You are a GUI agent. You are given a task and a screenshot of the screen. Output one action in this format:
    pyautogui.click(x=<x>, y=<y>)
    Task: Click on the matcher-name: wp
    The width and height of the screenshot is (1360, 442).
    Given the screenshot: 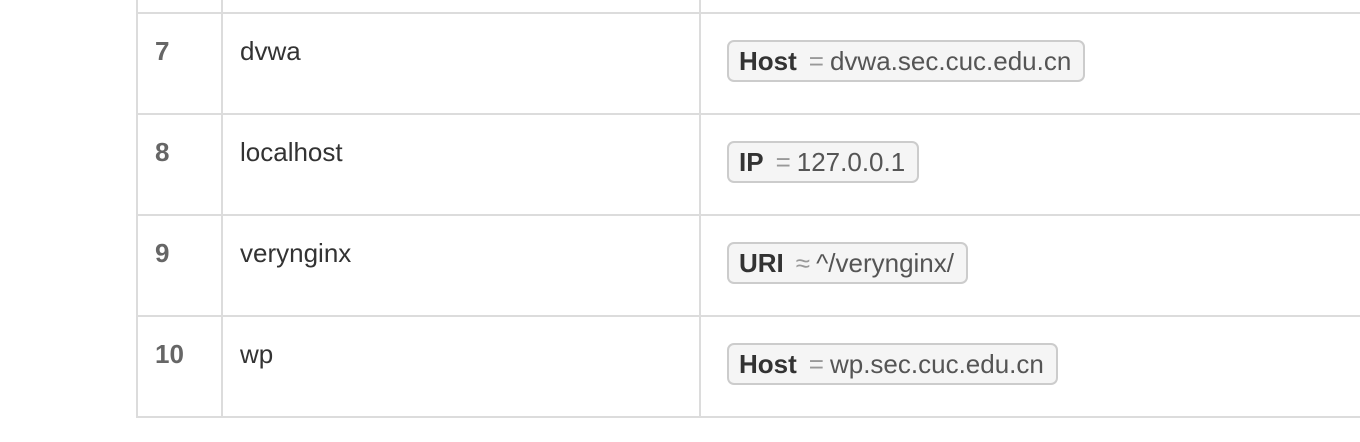 What is the action you would take?
    pyautogui.click(x=462, y=366)
    